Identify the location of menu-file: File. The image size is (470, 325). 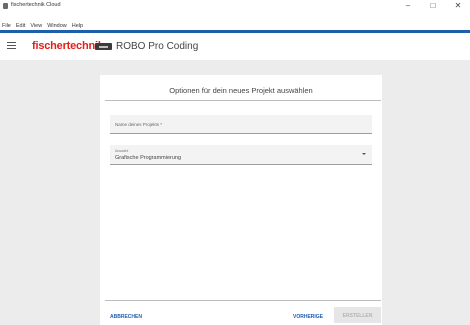
(6, 26).